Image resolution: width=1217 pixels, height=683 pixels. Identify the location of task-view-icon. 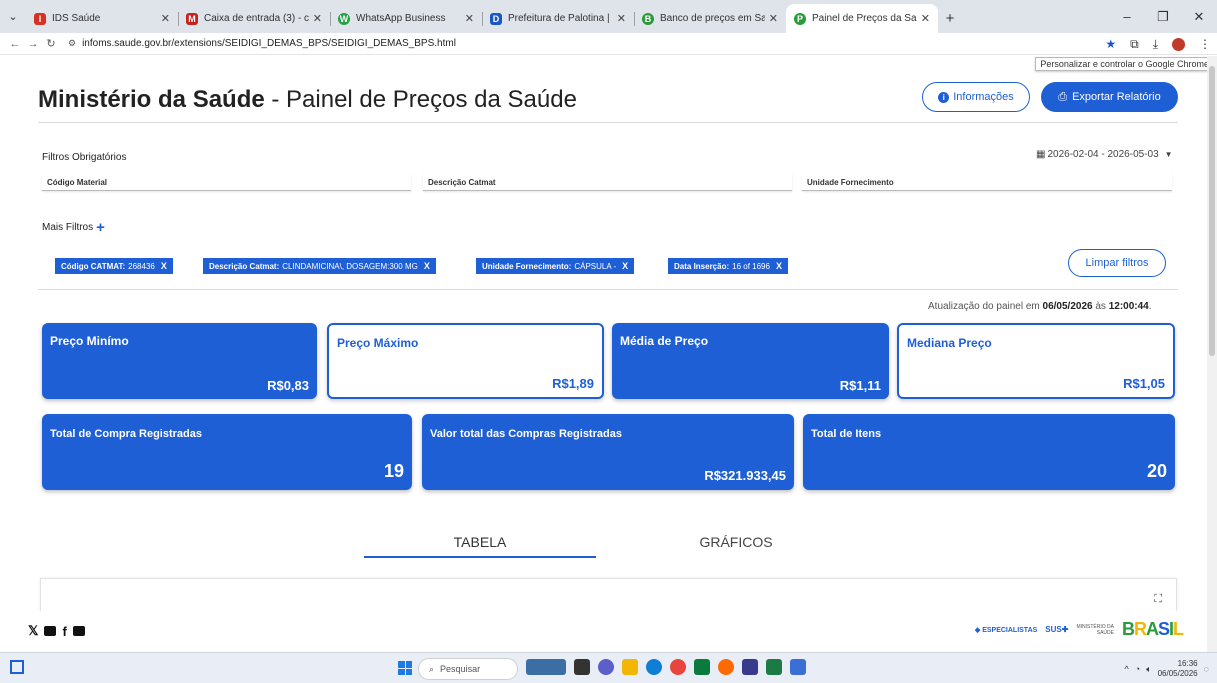
(582, 667).